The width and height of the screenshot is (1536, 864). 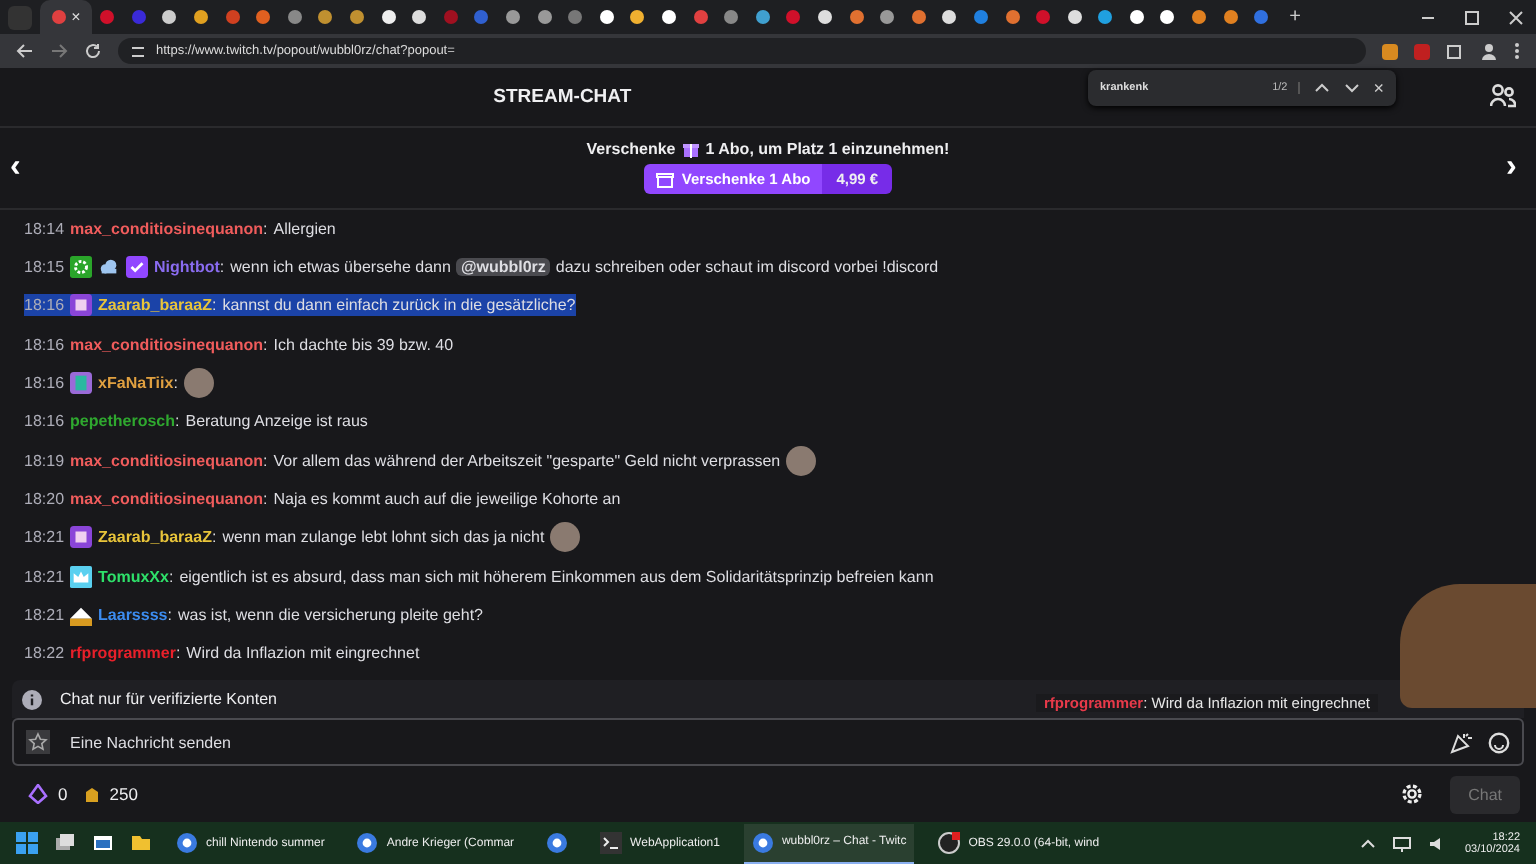 What do you see at coordinates (109, 267) in the screenshot?
I see `cloud-badge-icon` at bounding box center [109, 267].